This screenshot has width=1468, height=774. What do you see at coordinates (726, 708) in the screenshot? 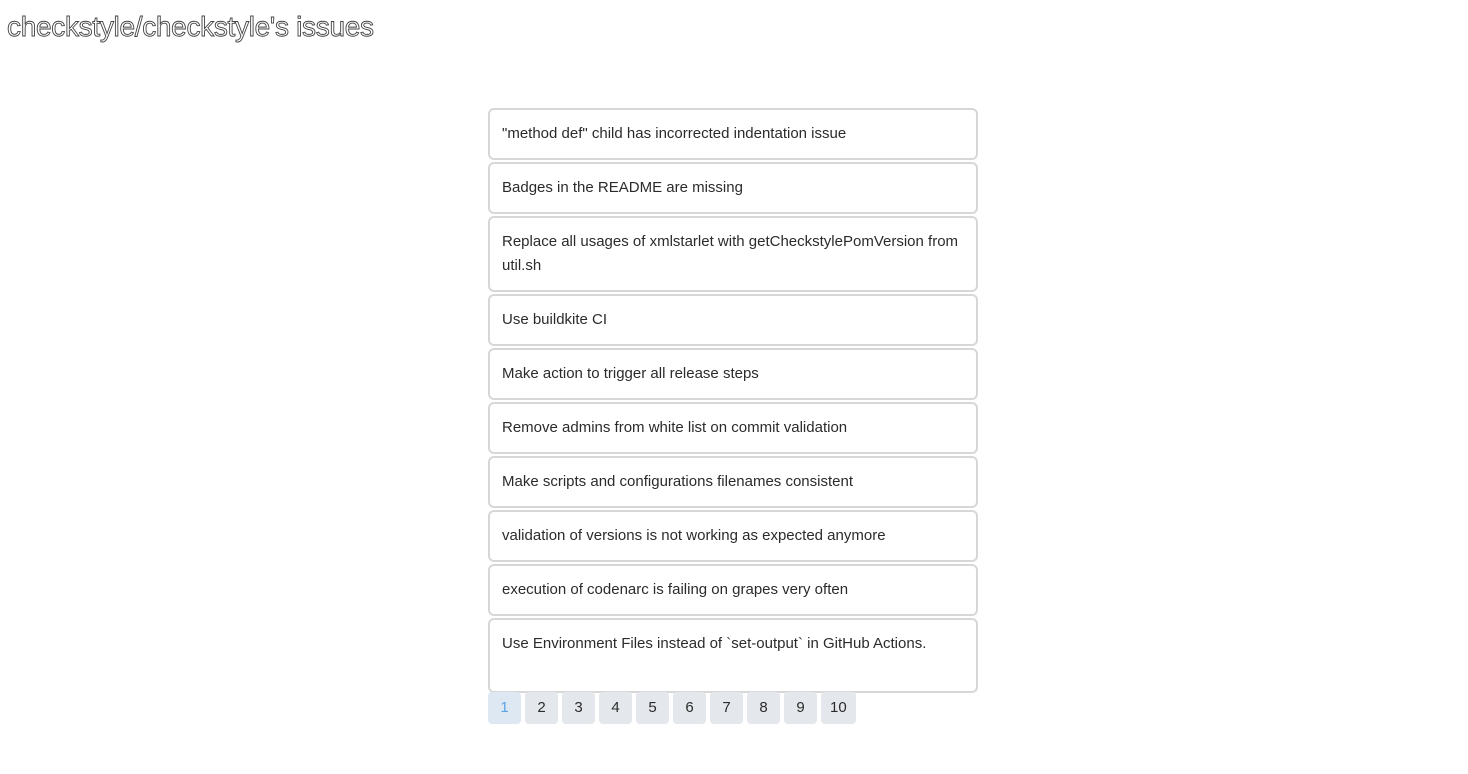
I see `page-button-7: 7` at bounding box center [726, 708].